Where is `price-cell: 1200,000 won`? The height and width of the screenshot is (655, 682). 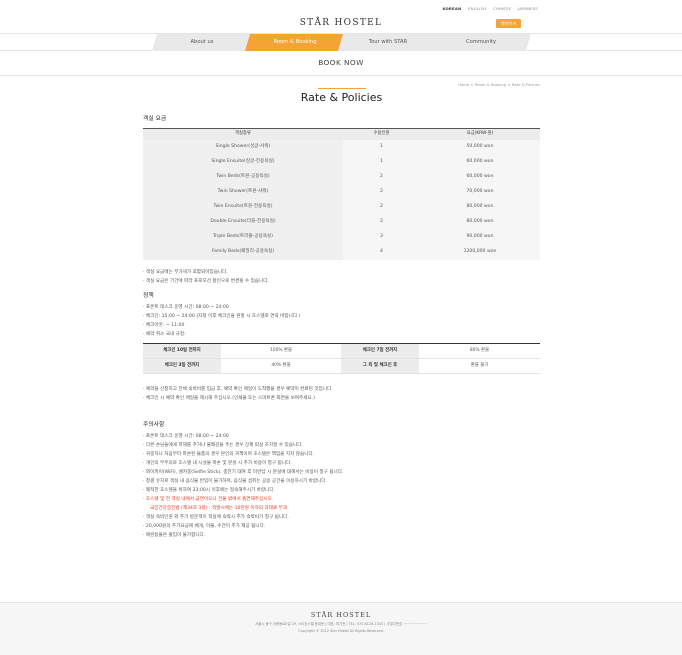 price-cell: 1200,000 won is located at coordinates (480, 252).